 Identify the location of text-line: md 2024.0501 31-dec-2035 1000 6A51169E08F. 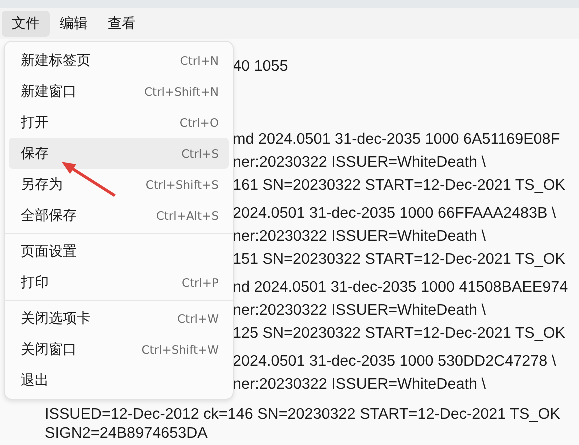
(396, 140).